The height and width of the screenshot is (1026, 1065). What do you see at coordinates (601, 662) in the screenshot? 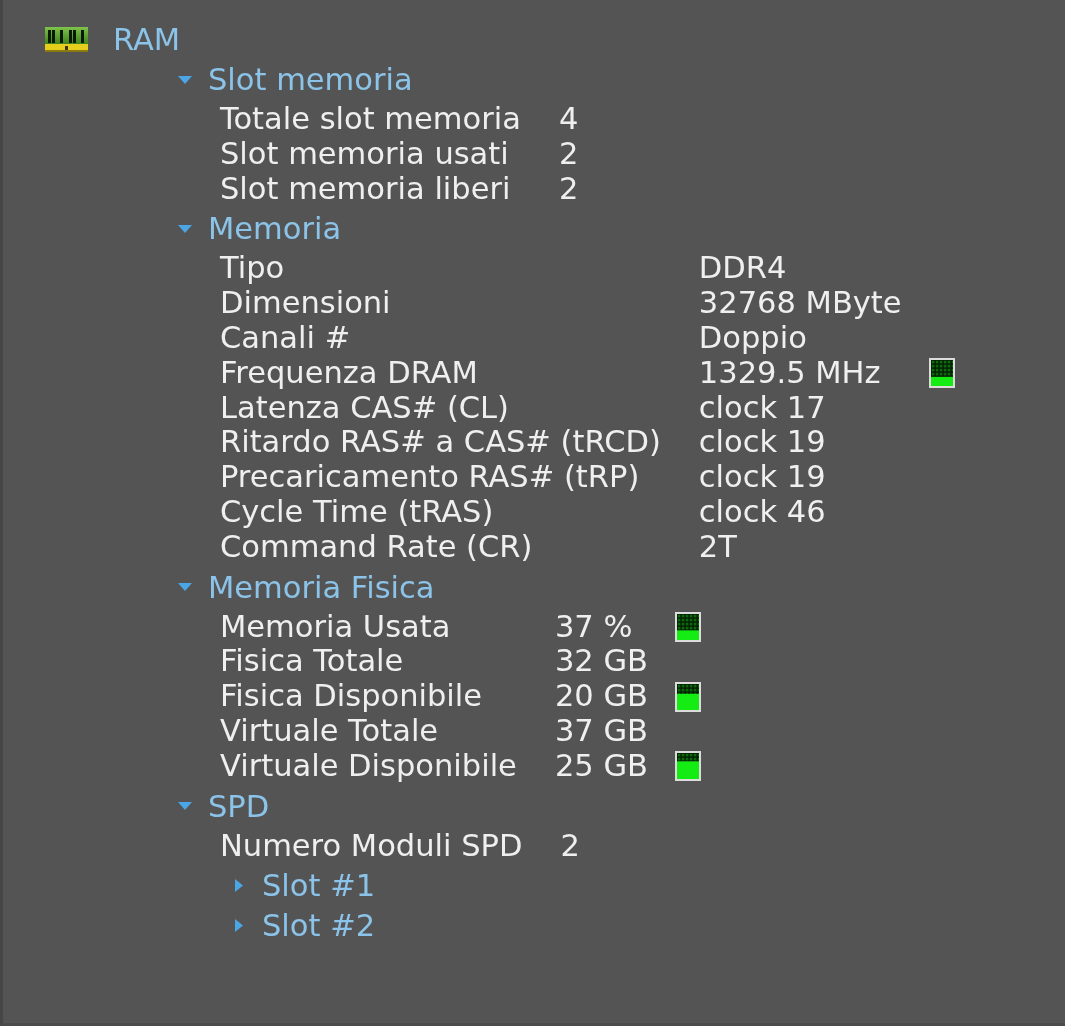
I see `property-value: 32 GB` at bounding box center [601, 662].